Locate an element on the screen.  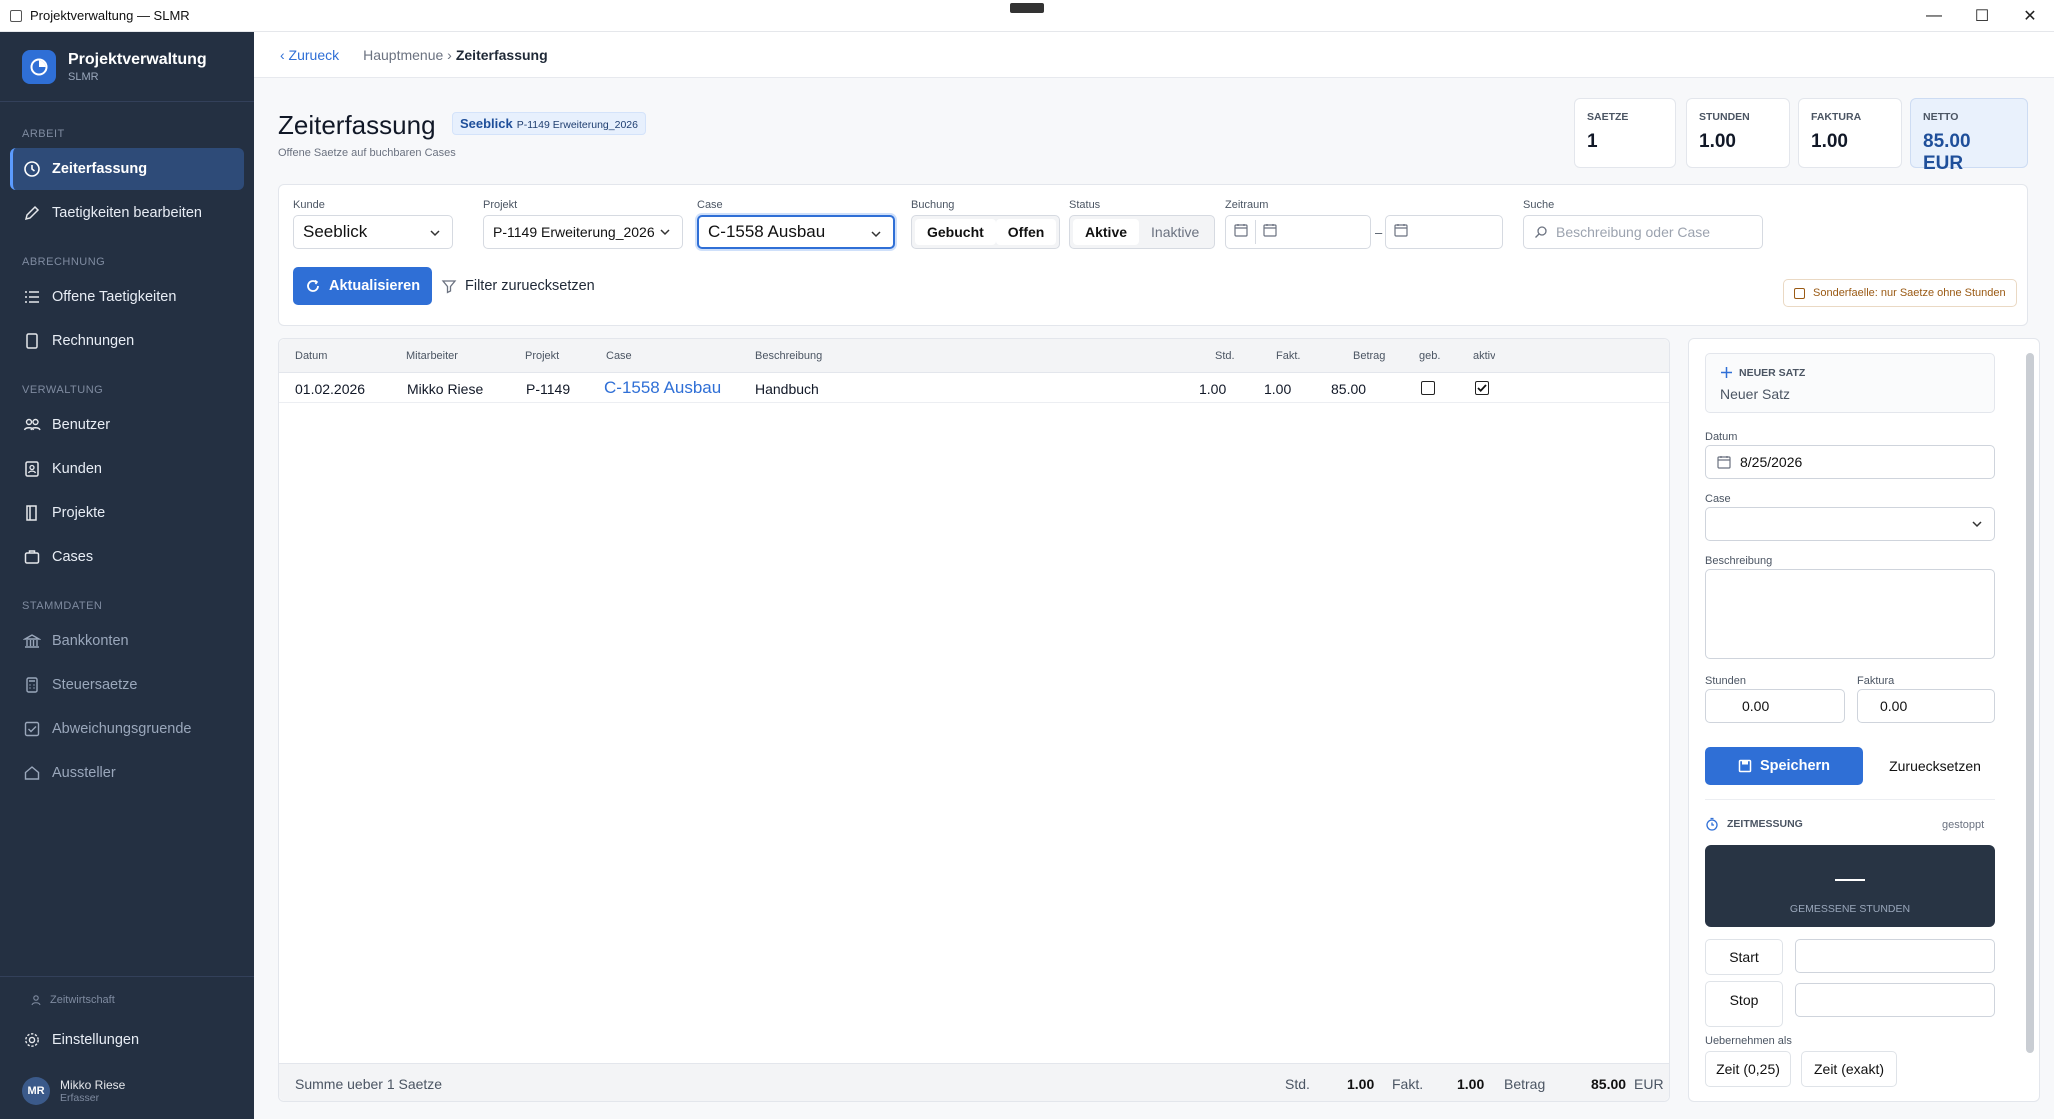
sidebar-item-zeiterfassung: Zeiterfassung is located at coordinates (127, 169).